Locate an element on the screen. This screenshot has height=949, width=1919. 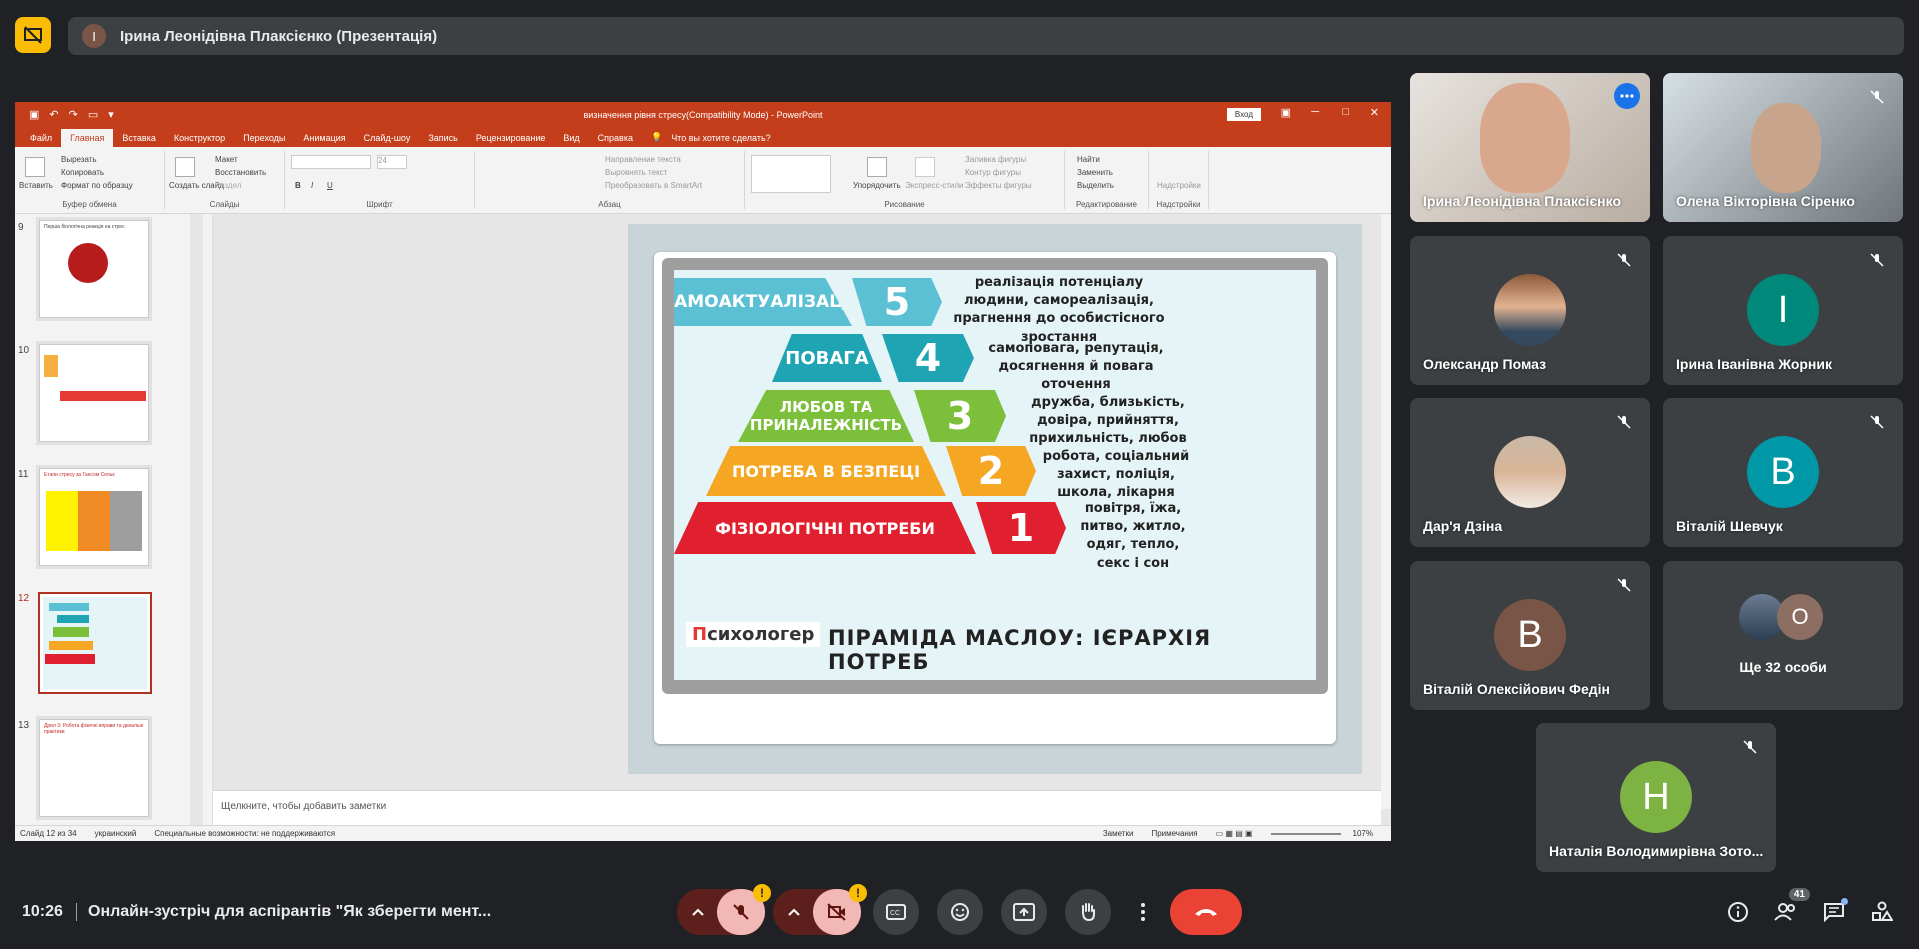
tab-home: Главная is located at coordinates (87, 138).